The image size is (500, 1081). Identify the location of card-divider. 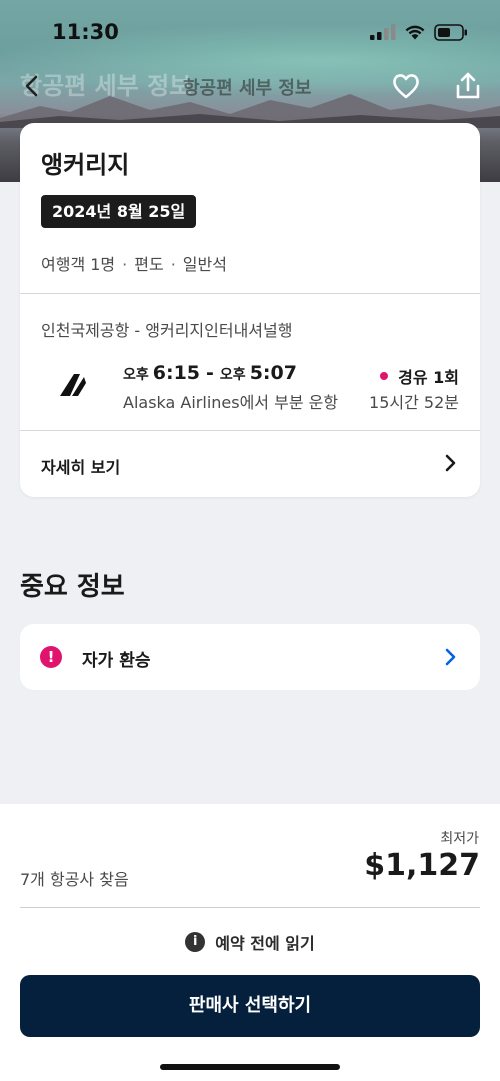
(250, 293).